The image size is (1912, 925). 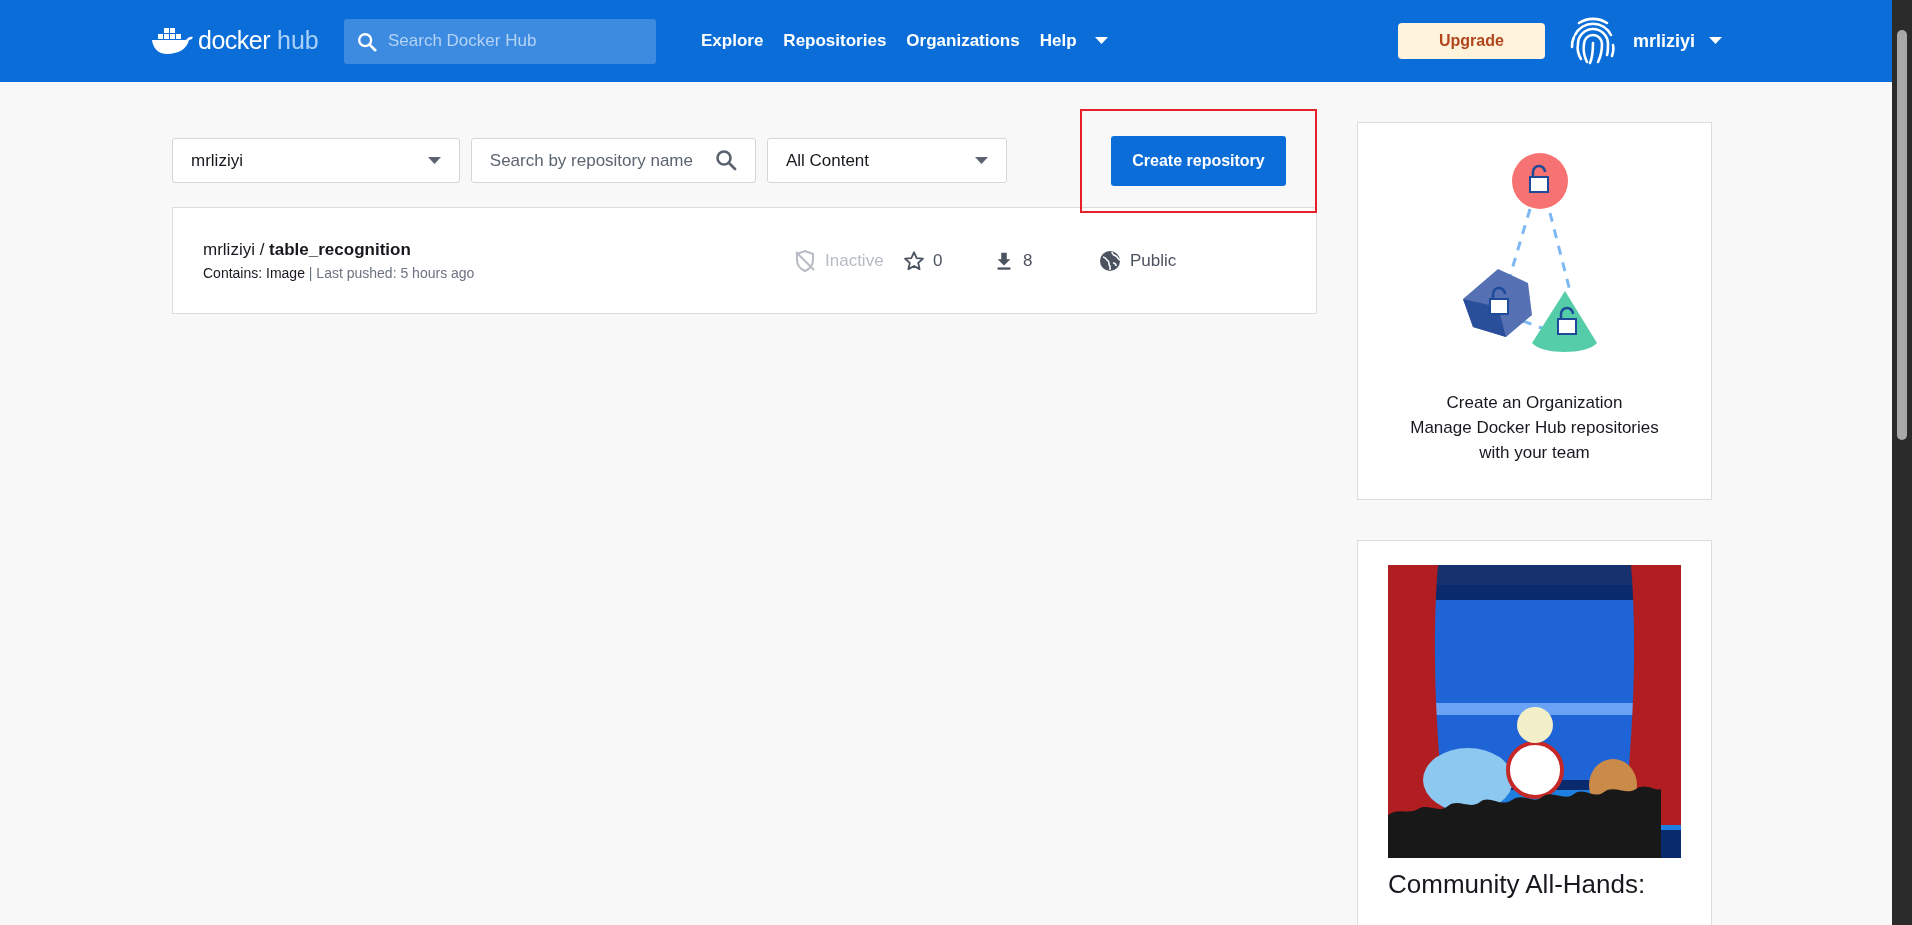 I want to click on organization-card-text: Create an Organization, so click(x=1534, y=403).